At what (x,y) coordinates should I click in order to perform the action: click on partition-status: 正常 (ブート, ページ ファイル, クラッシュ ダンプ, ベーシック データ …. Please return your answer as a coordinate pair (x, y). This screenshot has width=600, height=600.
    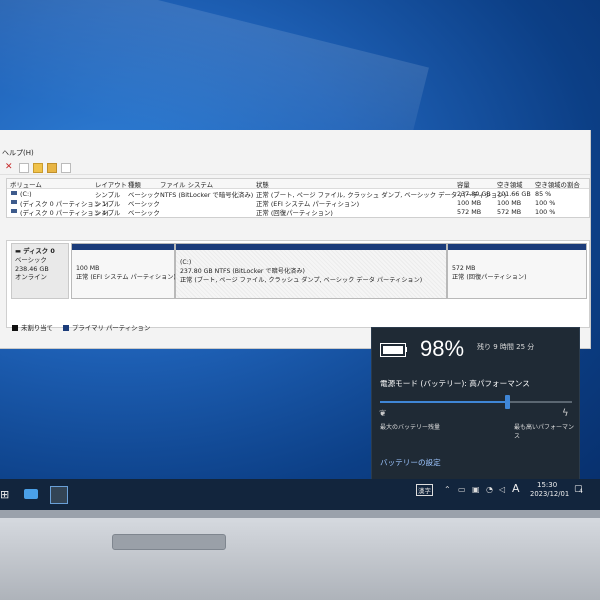
    Looking at the image, I should click on (301, 280).